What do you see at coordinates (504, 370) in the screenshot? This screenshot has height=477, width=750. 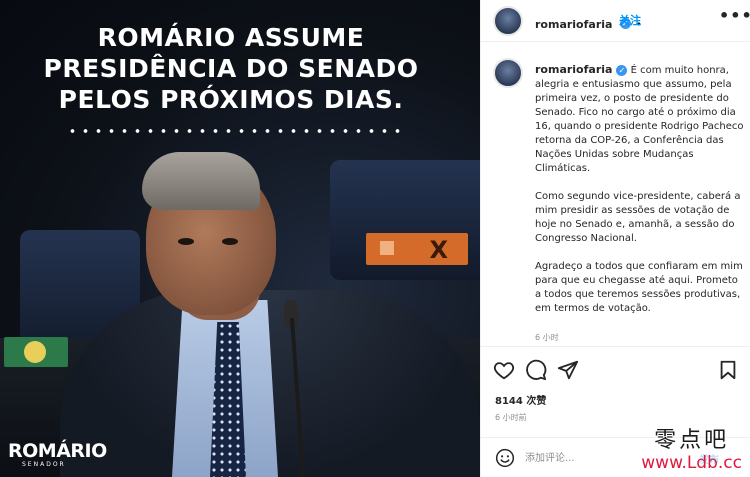 I see `heart-icon` at bounding box center [504, 370].